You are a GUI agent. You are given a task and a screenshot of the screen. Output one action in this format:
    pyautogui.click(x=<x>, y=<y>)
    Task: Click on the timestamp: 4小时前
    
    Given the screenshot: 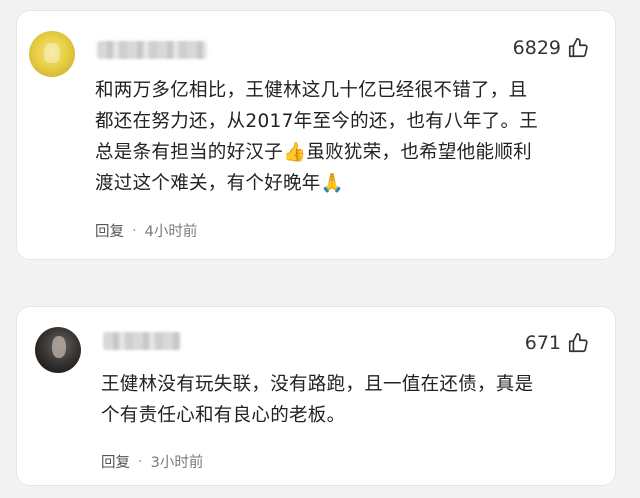 What is the action you would take?
    pyautogui.click(x=171, y=232)
    